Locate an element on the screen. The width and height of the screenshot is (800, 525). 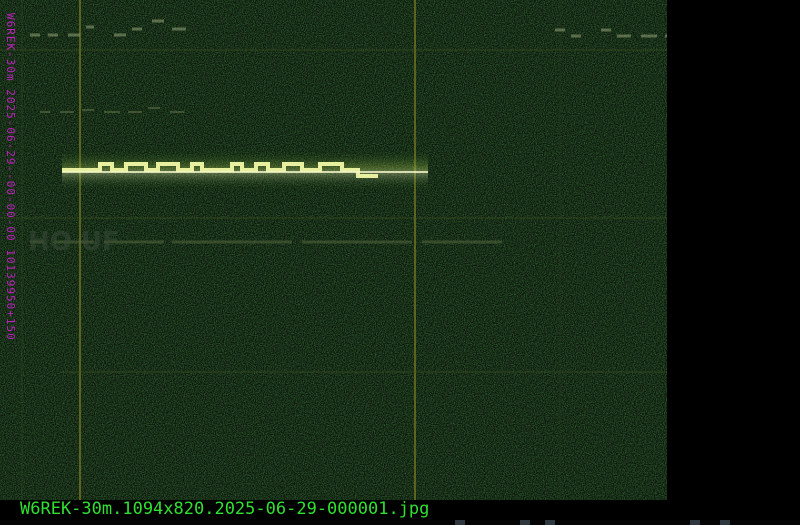
filename-caption: W6REK-30m.1094x820.2025-06-29-000001.jpg is located at coordinates (225, 509).